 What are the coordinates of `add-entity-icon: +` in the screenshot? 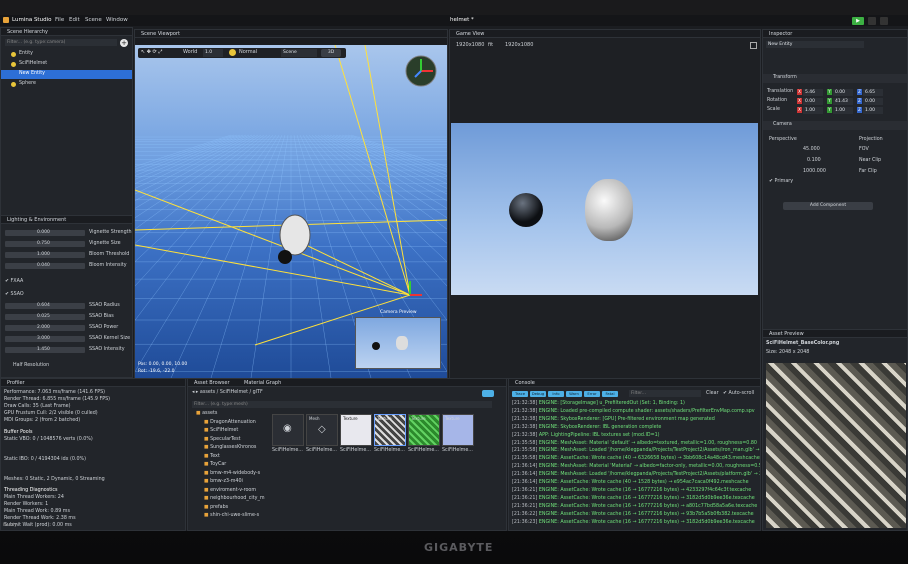 It's located at (124, 43).